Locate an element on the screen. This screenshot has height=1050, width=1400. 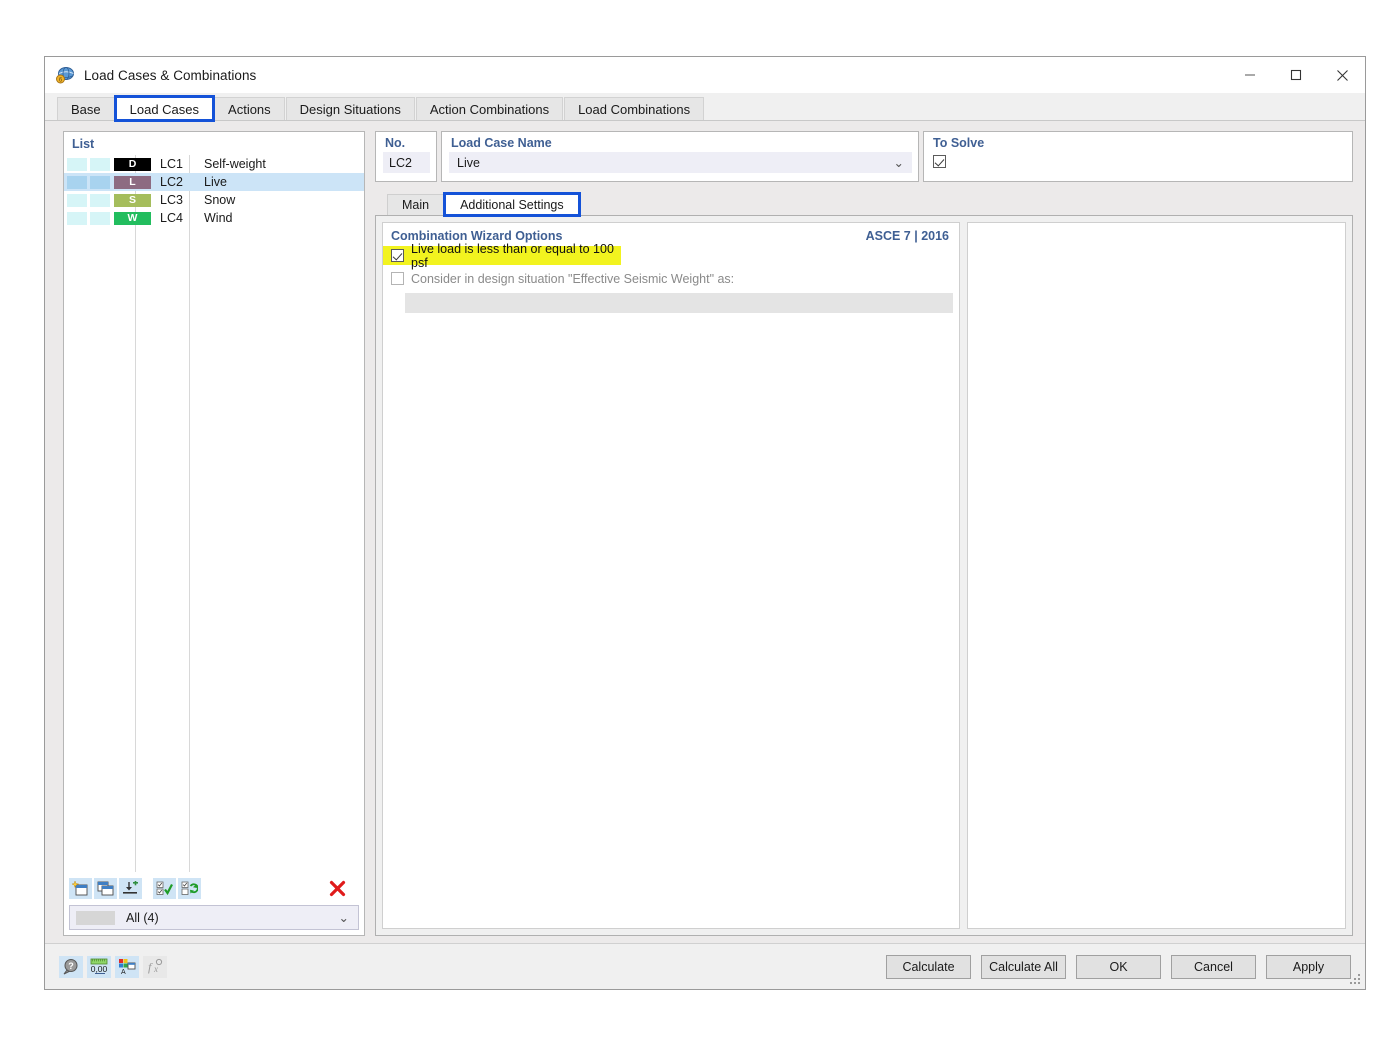
tab-base: Base is located at coordinates (86, 108).